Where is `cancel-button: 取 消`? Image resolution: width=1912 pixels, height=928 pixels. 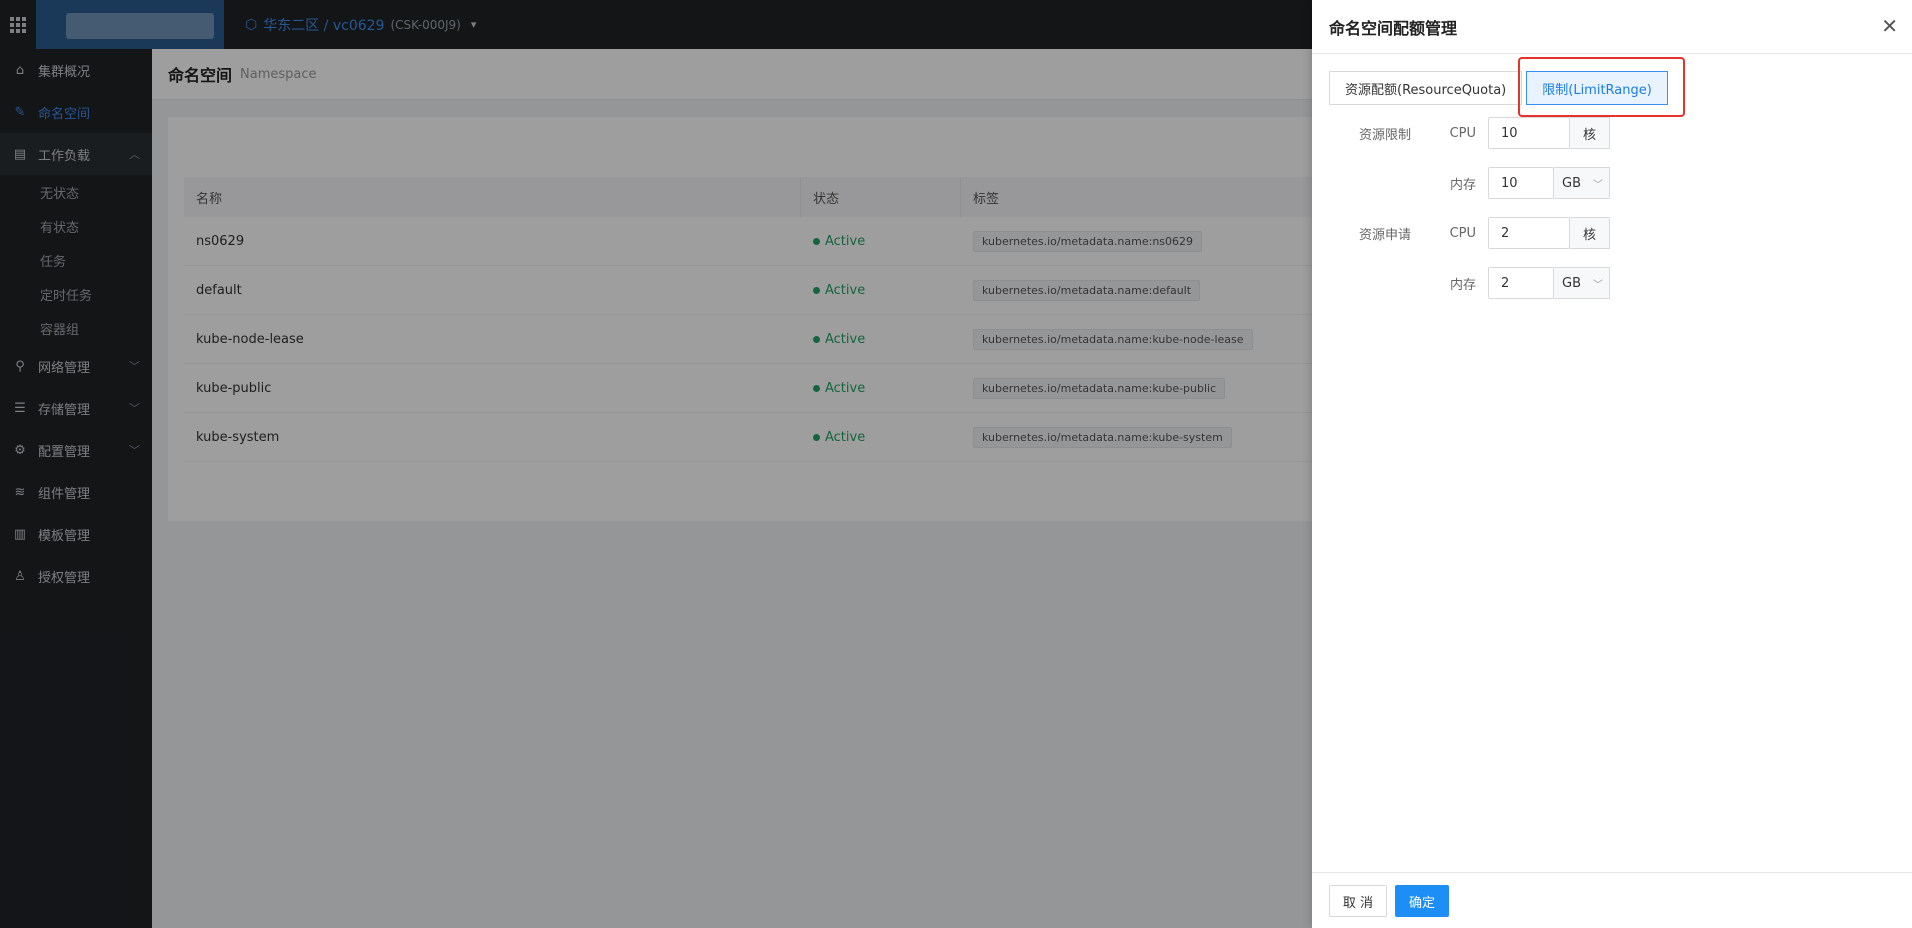 cancel-button: 取 消 is located at coordinates (1358, 901).